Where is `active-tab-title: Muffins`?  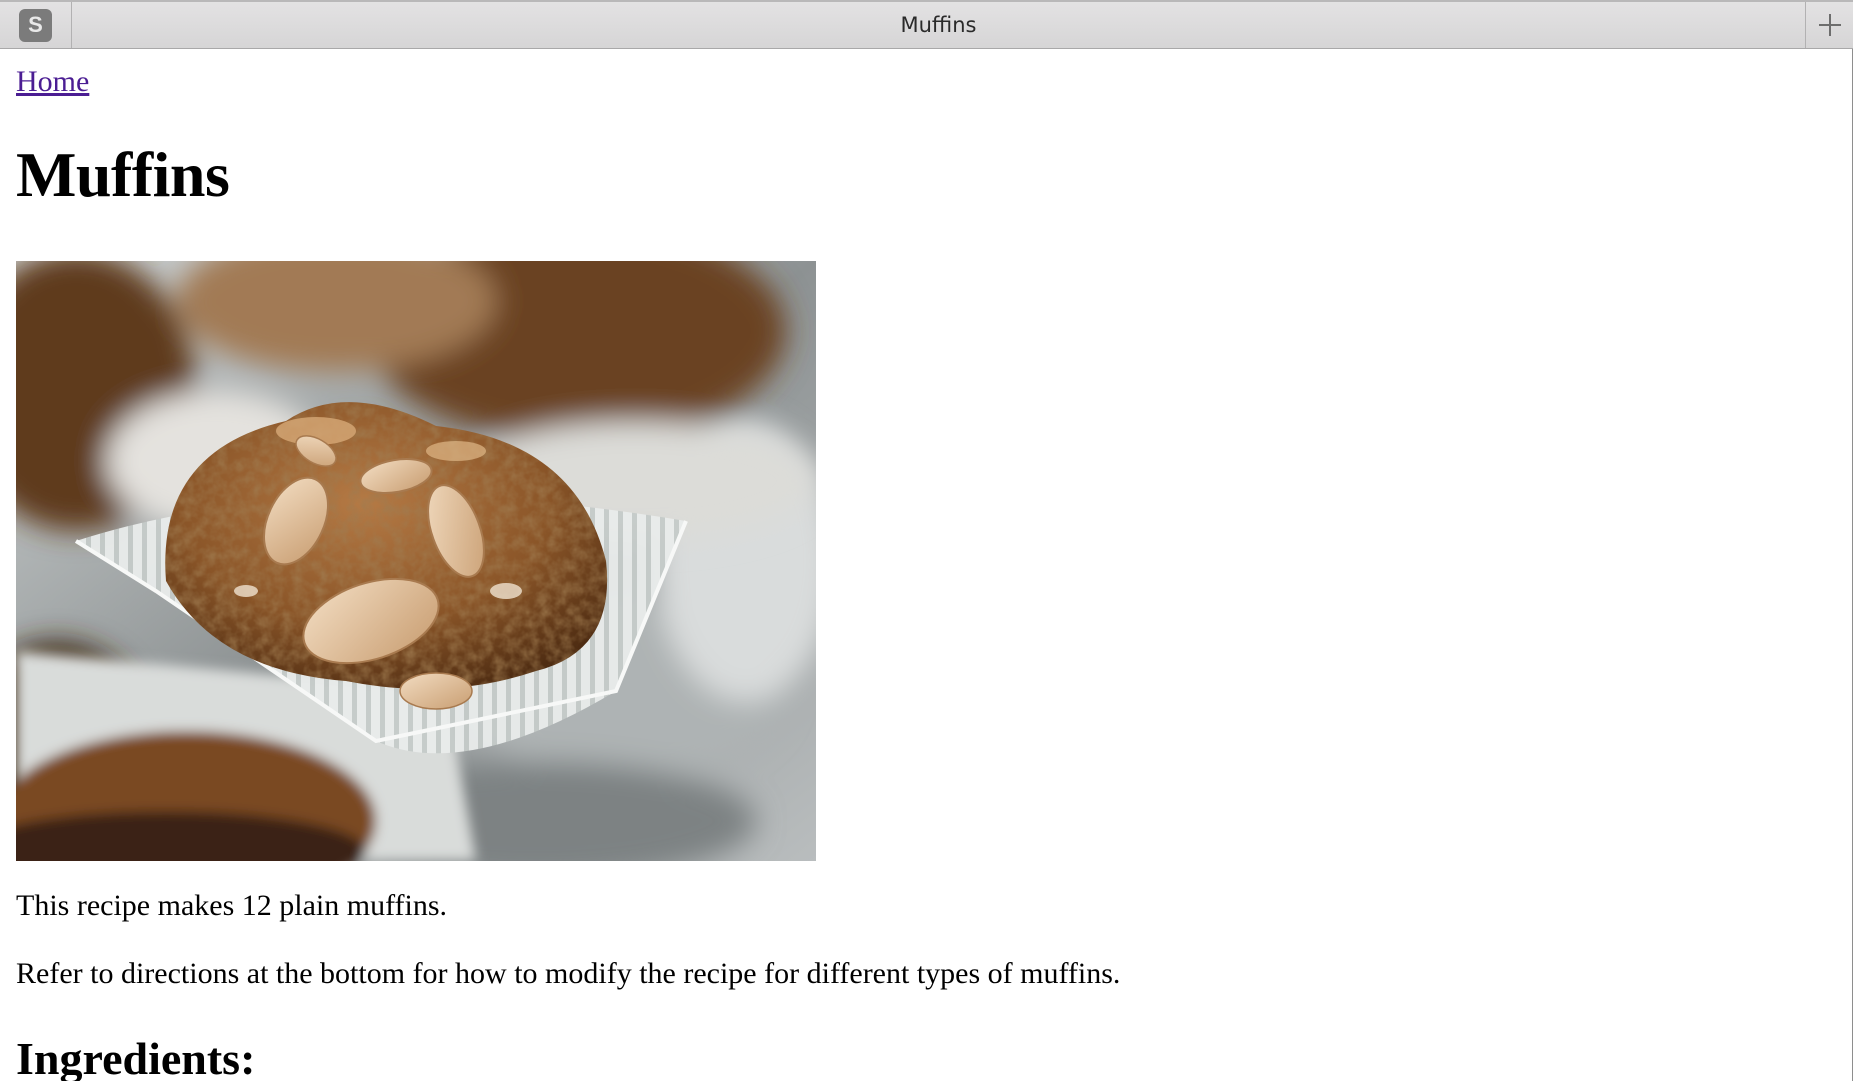 active-tab-title: Muffins is located at coordinates (938, 25).